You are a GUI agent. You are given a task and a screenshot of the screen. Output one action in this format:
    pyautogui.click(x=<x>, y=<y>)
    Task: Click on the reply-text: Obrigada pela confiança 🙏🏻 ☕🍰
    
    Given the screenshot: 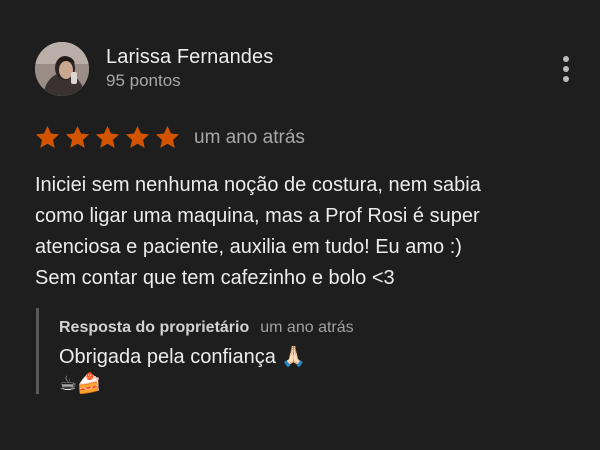 What is the action you would take?
    pyautogui.click(x=183, y=370)
    